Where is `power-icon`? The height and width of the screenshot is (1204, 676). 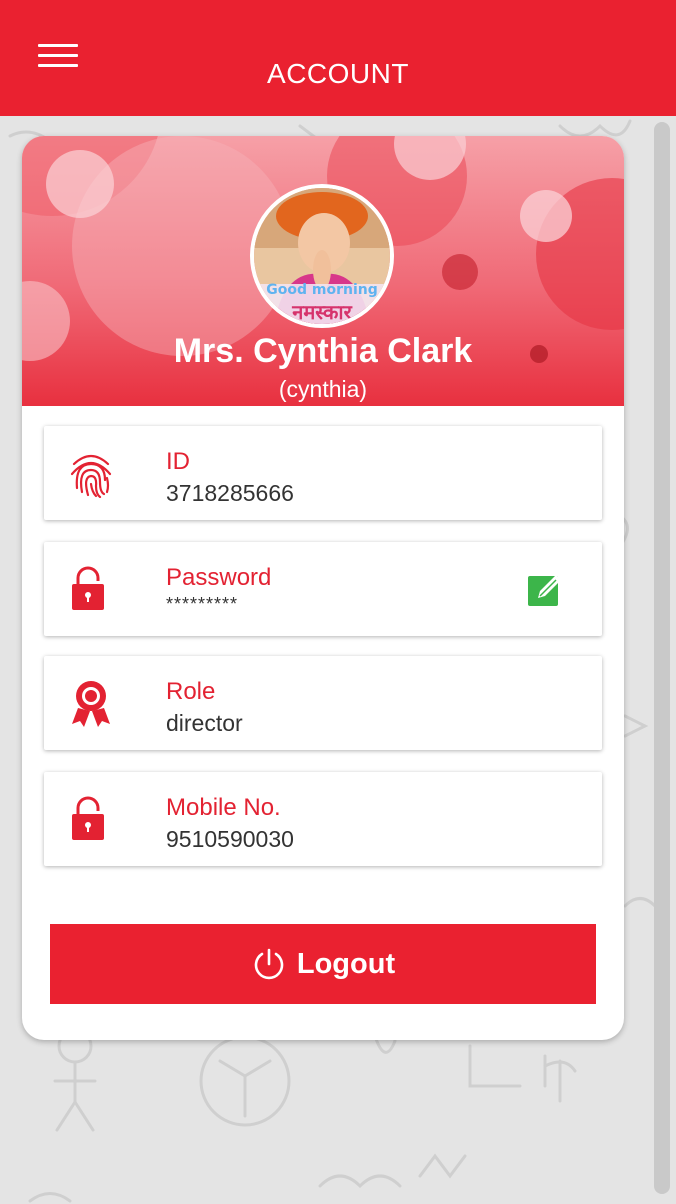
power-icon is located at coordinates (269, 964).